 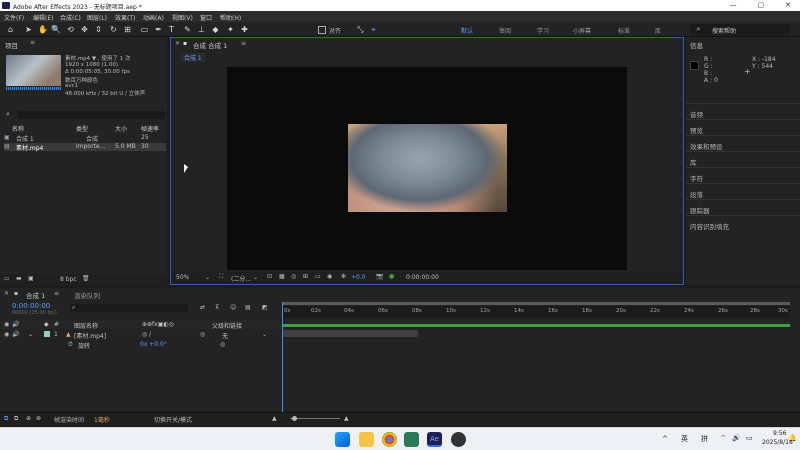 What do you see at coordinates (343, 276) in the screenshot?
I see `exposure-icon: ✻` at bounding box center [343, 276].